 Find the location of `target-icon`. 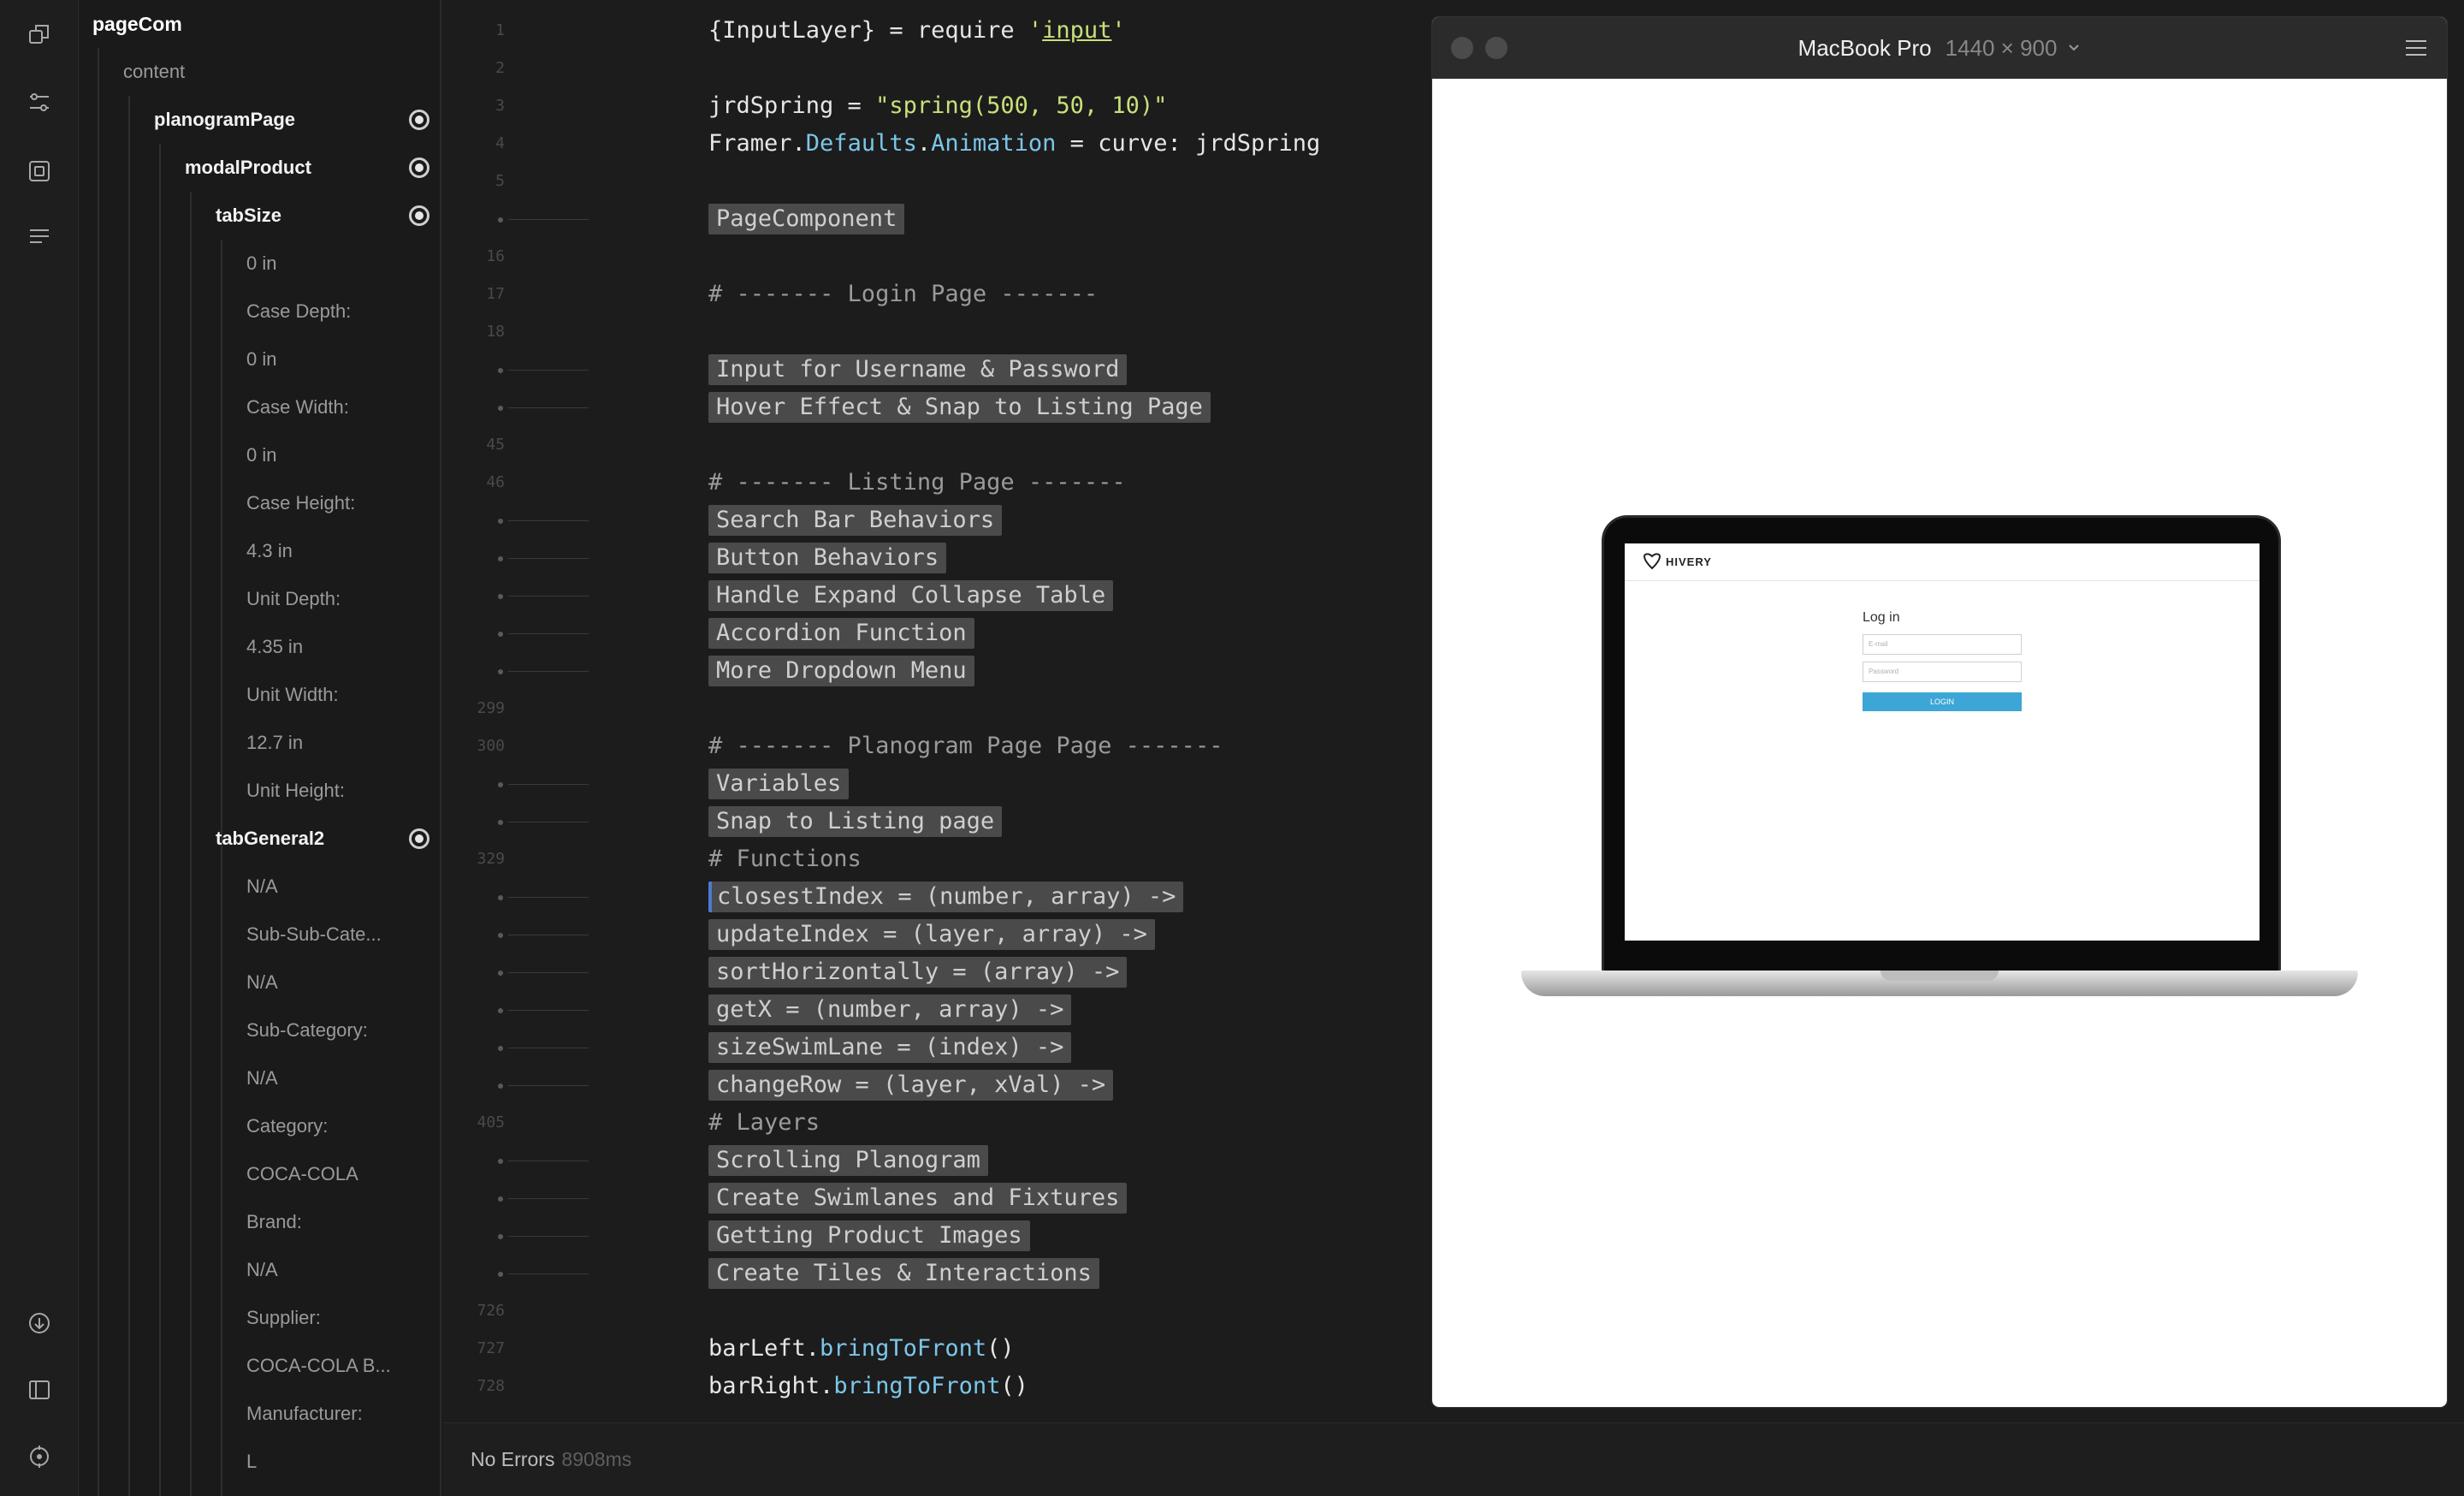

target-icon is located at coordinates (39, 1456).